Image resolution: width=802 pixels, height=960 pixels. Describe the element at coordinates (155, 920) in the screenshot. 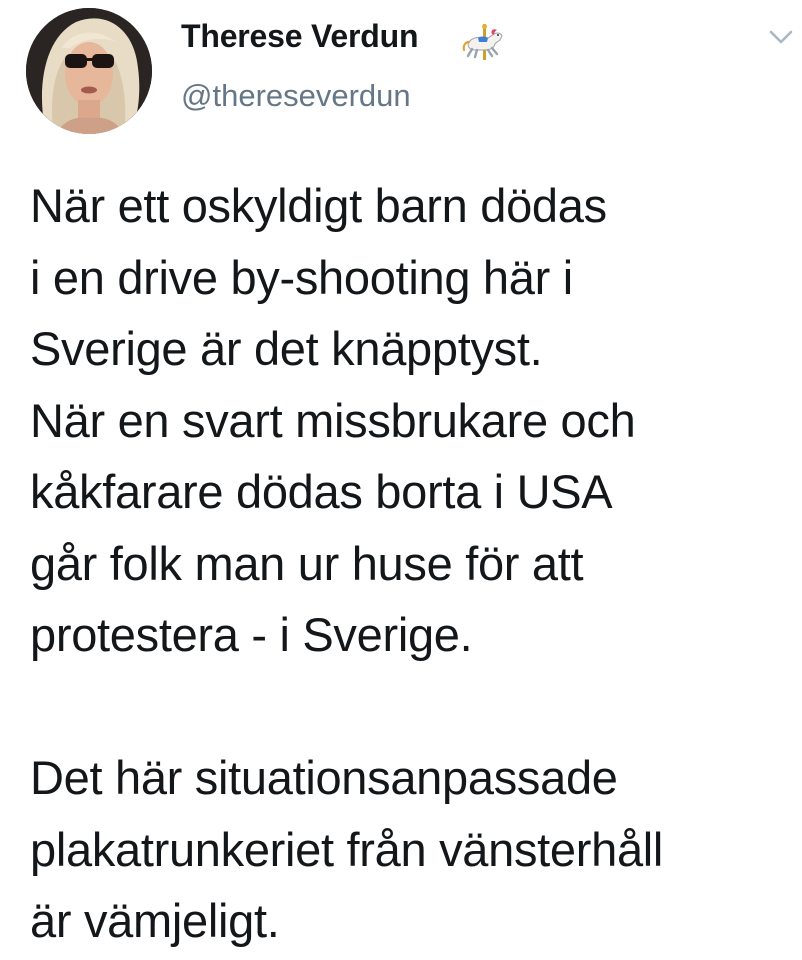

I see `tweet-text-line: är vämjeligt.` at that location.